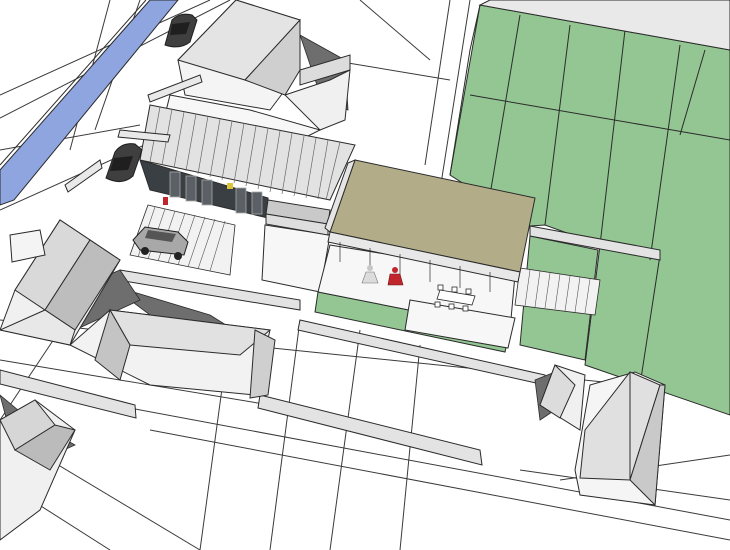  What do you see at coordinates (38, 470) in the screenshot?
I see `house-lower-left` at bounding box center [38, 470].